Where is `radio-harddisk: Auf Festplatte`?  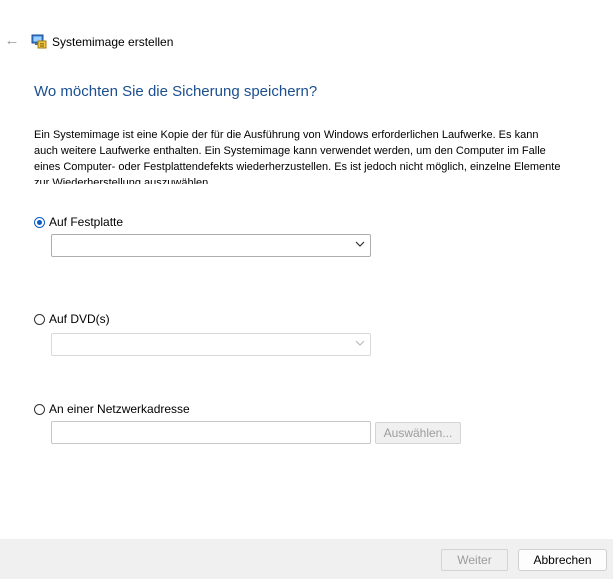 radio-harddisk: Auf Festplatte is located at coordinates (78, 222).